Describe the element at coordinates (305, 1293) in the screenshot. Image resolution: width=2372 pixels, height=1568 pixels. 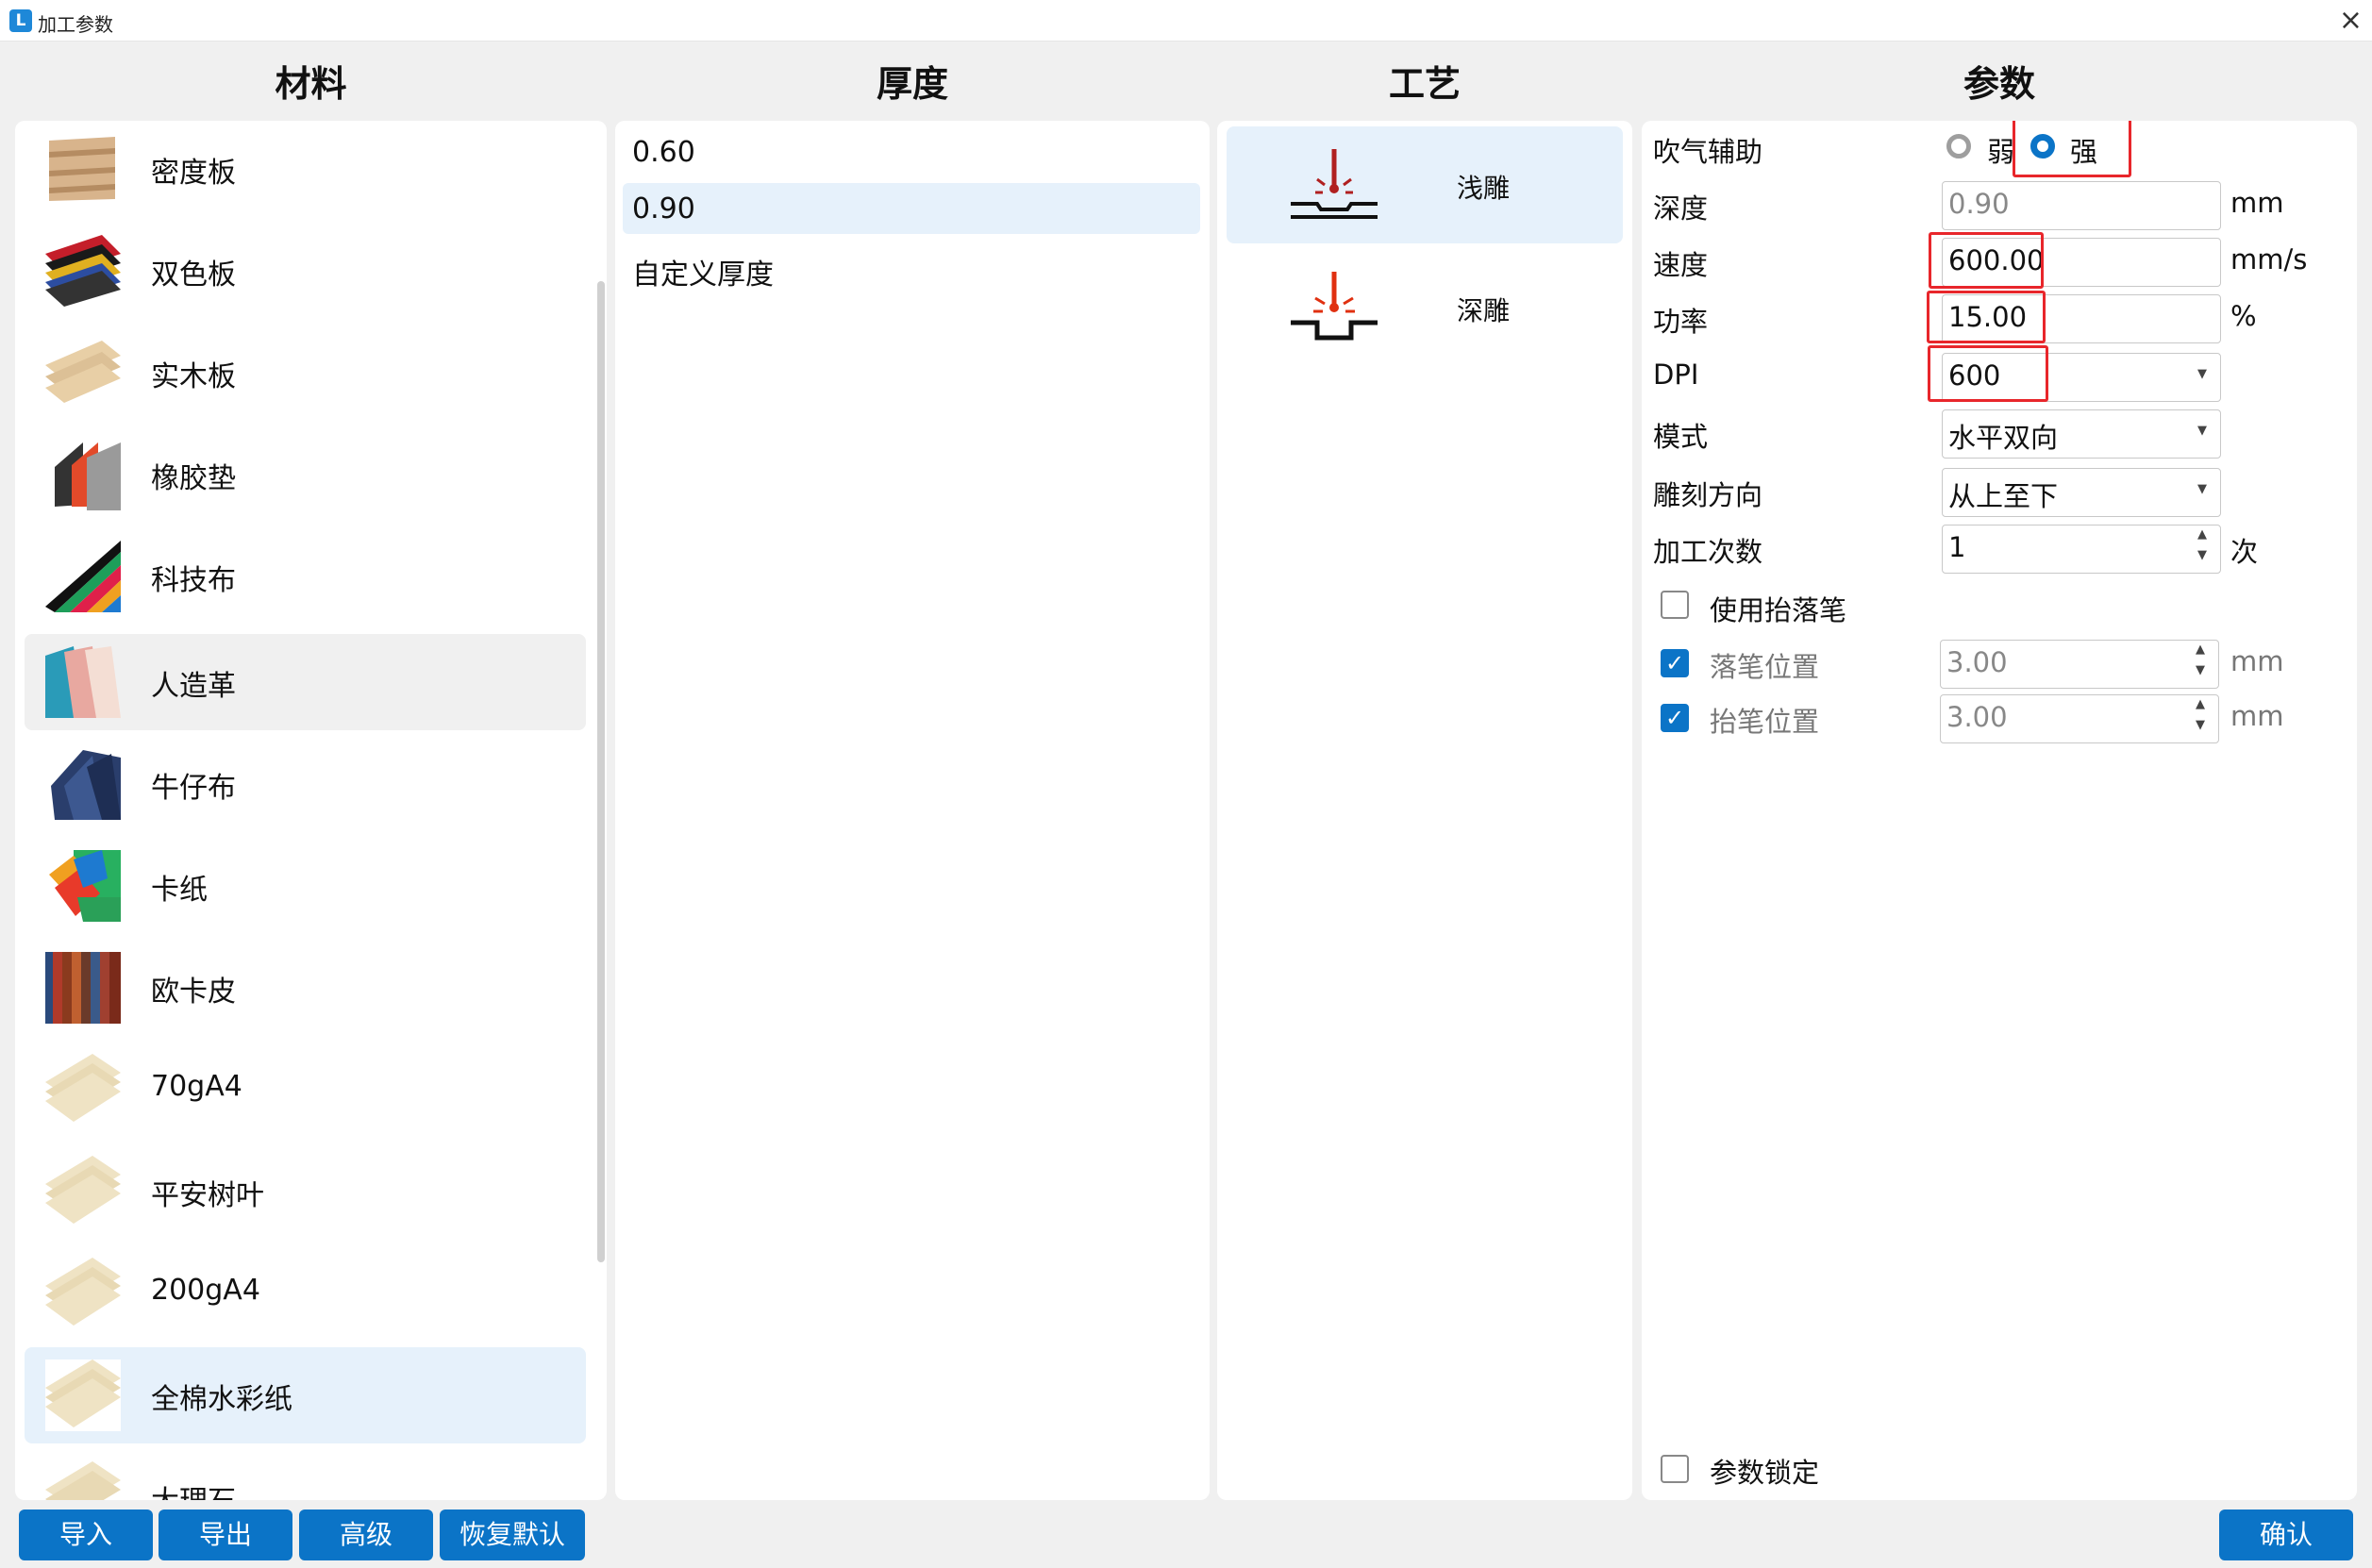
I see `material-item-200ga4: 200gA4` at that location.